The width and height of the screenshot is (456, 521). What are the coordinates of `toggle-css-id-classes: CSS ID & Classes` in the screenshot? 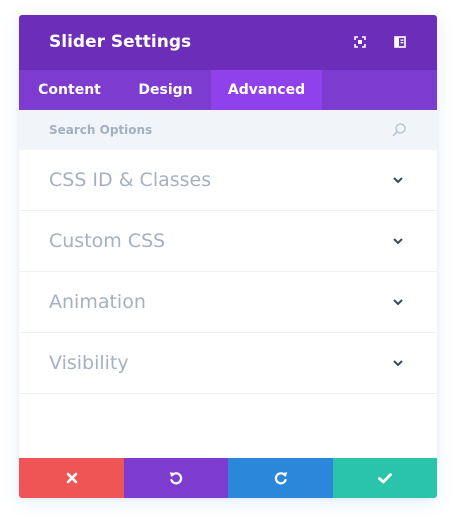 It's located at (228, 180).